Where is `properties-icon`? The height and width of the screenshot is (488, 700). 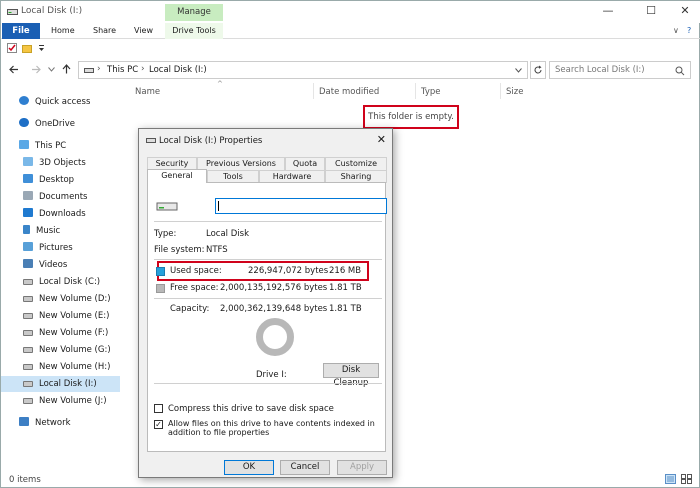
properties-icon is located at coordinates (12, 48).